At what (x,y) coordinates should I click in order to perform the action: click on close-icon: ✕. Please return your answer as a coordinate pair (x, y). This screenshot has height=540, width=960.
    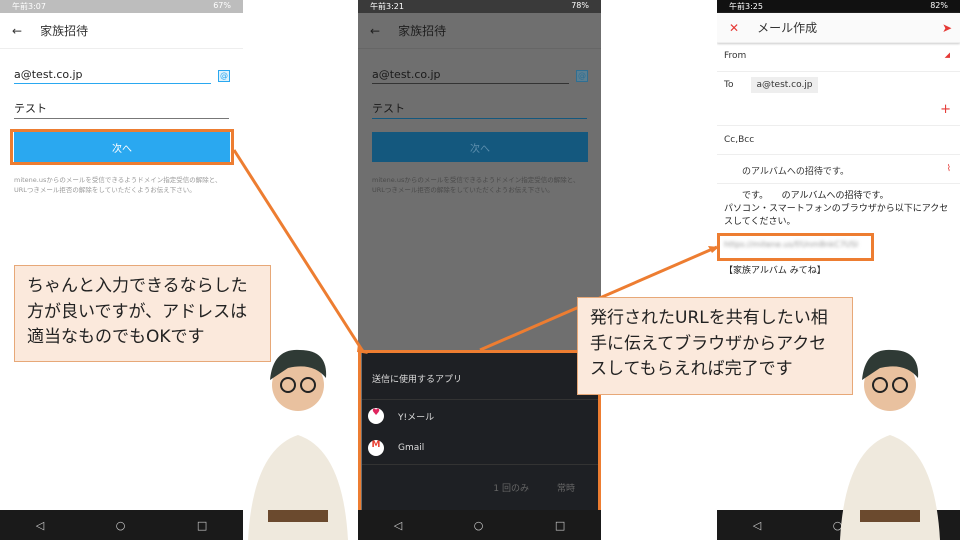
    Looking at the image, I should click on (734, 28).